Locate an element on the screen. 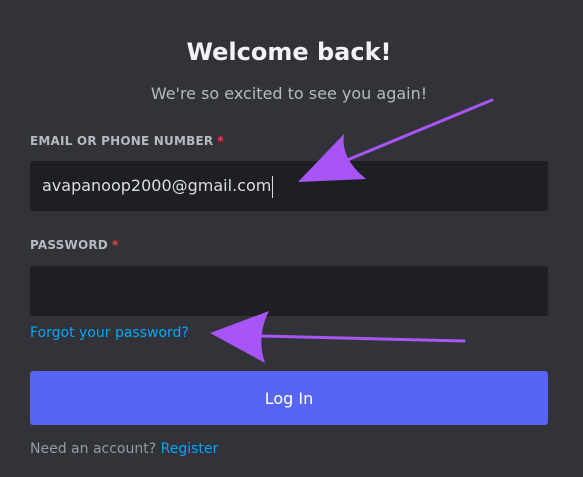 This screenshot has width=583, height=477. password-label: PASSWORD * is located at coordinates (74, 245).